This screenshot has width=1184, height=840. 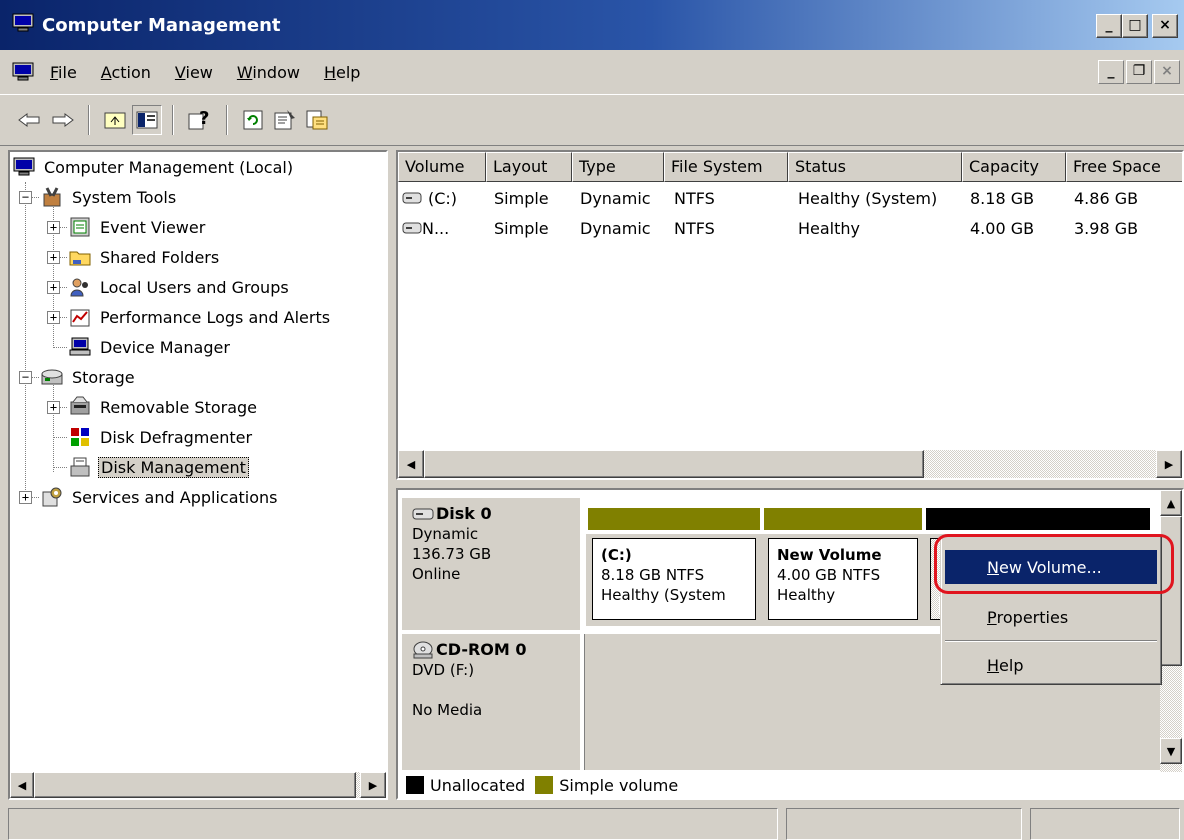 I want to click on tree-item-storage: Storage, so click(x=88, y=377).